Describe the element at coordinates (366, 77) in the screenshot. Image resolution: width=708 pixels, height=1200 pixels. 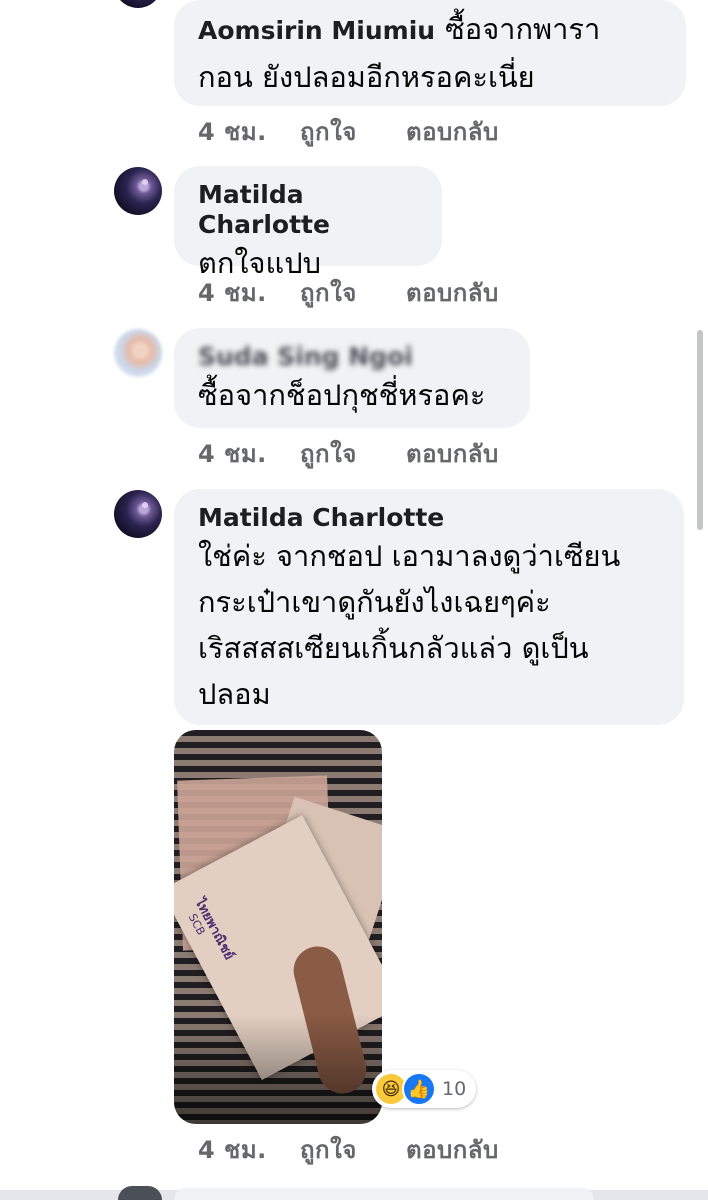
I see `comment-text-line2: กอน ยังปลอมอีกหรอคะเนี่ย` at that location.